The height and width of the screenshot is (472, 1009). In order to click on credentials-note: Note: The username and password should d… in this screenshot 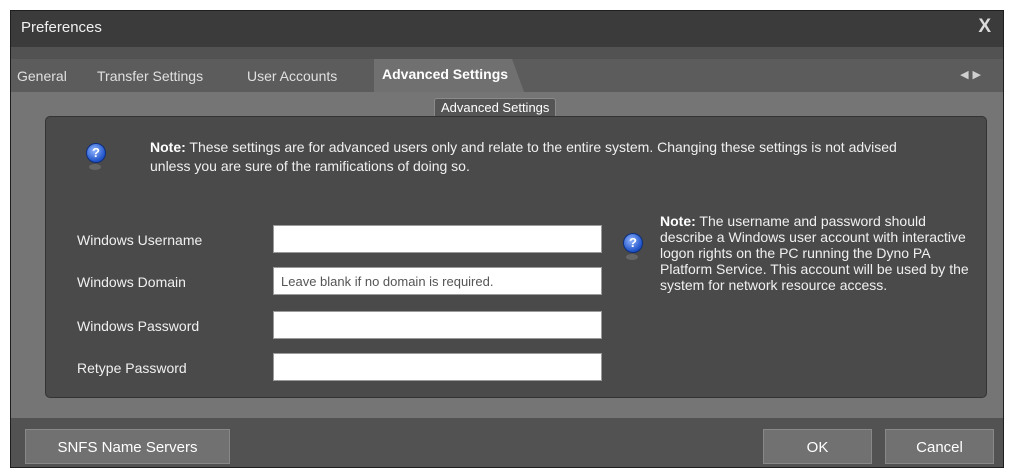, I will do `click(815, 253)`.